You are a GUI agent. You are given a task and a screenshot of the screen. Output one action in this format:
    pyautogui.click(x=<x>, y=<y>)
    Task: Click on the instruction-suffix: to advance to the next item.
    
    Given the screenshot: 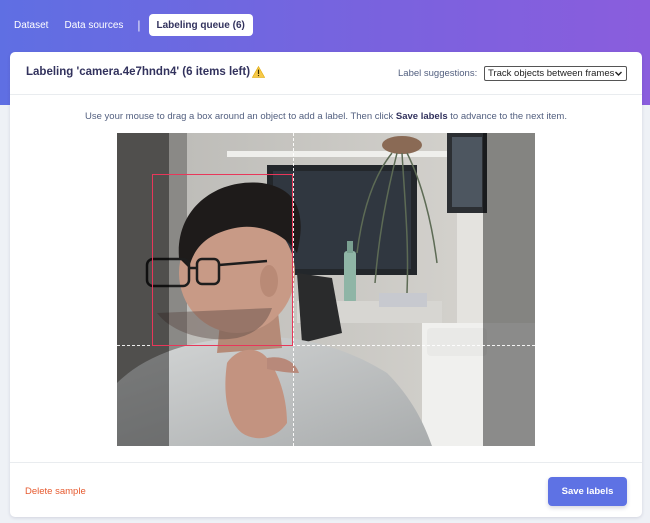 What is the action you would take?
    pyautogui.click(x=507, y=116)
    